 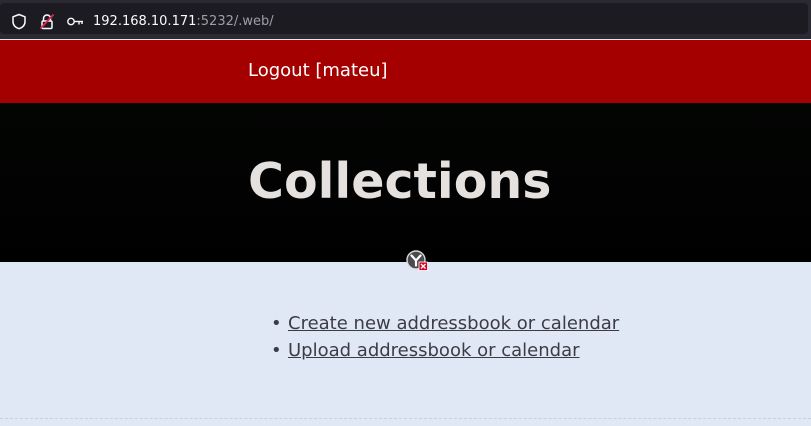 I want to click on list-item: • Create new addressbook or calendar, so click(x=444, y=323).